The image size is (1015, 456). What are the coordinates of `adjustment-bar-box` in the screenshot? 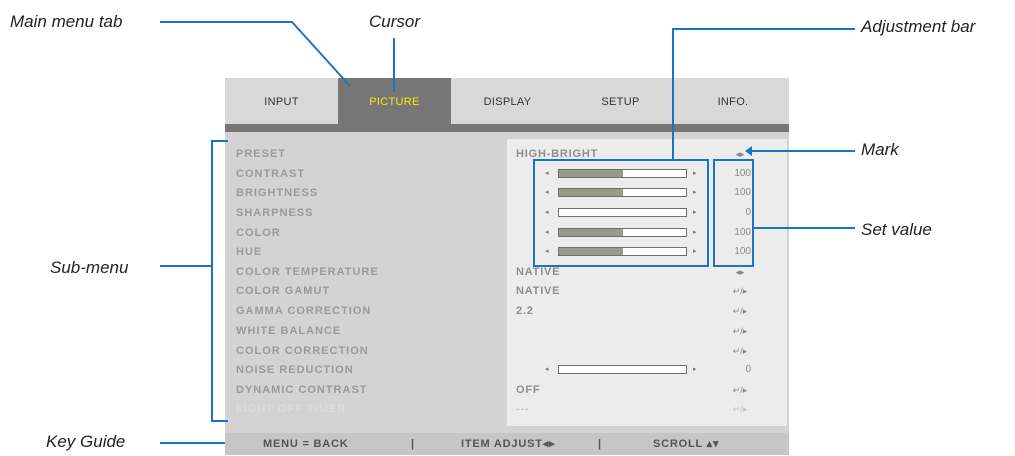 It's located at (621, 213).